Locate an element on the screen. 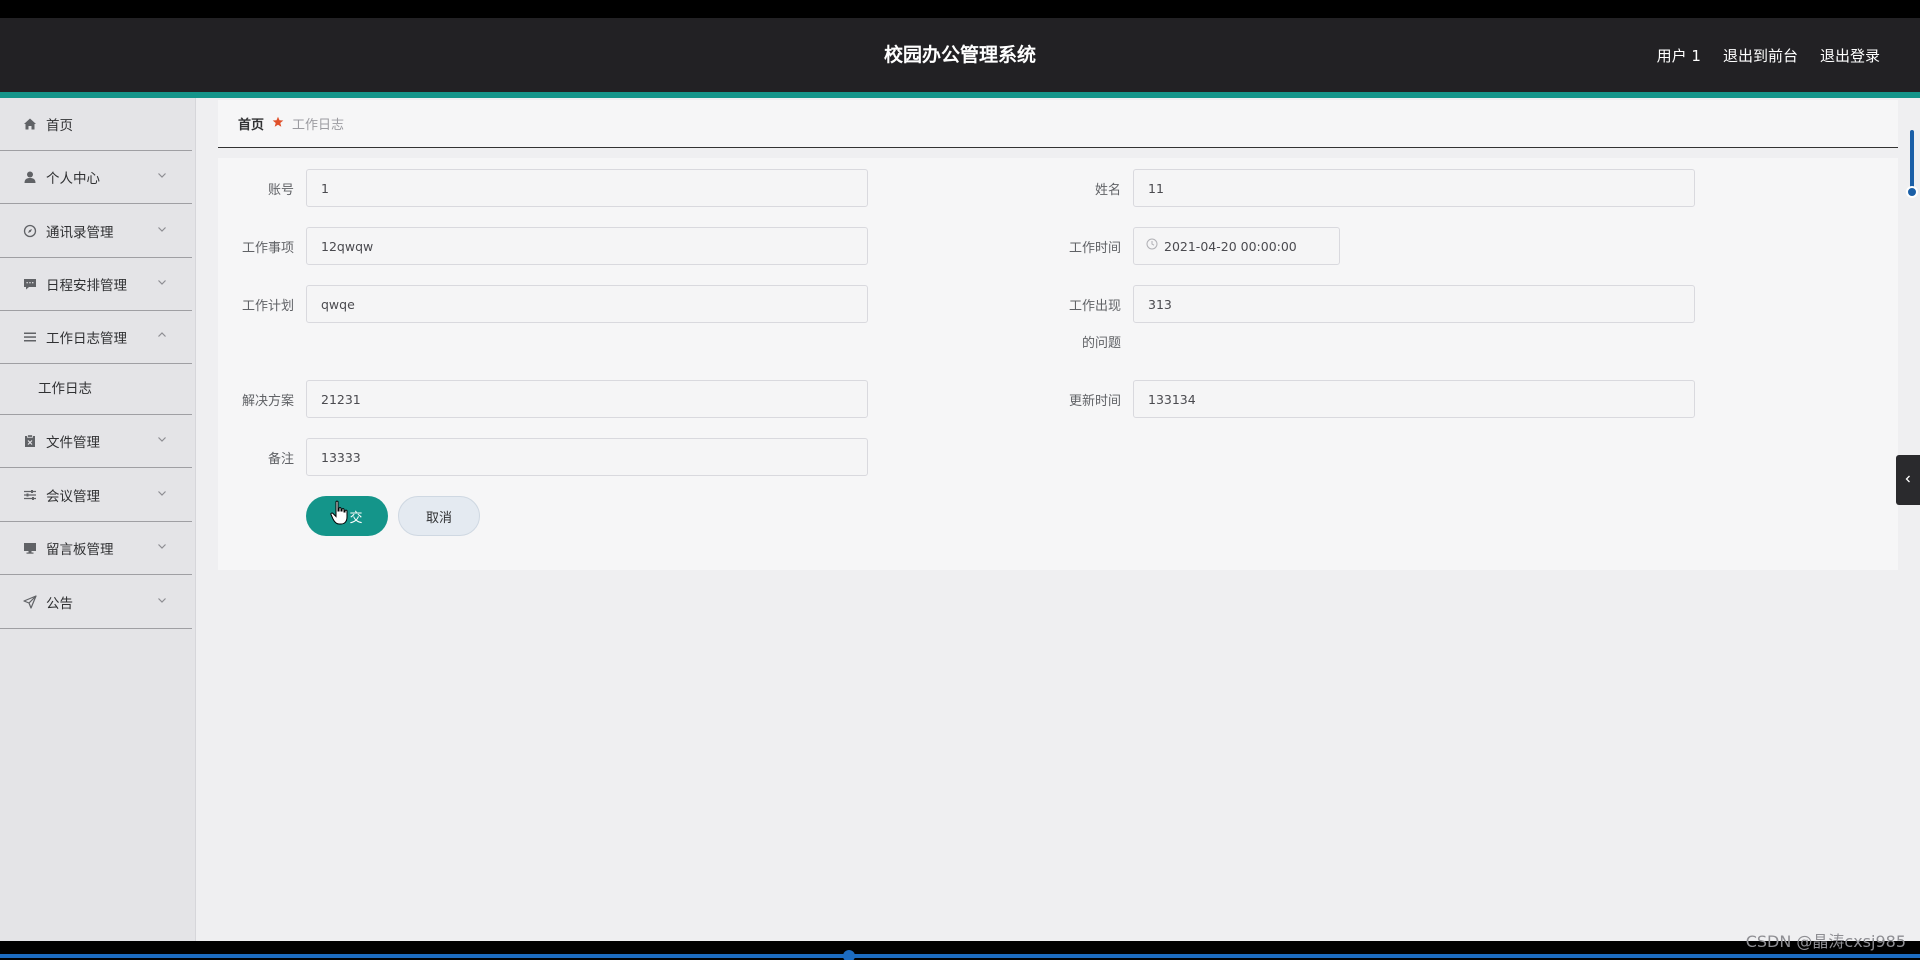 This screenshot has width=1920, height=960. sidebar-item-guestbook: 留言板管理 is located at coordinates (96, 548).